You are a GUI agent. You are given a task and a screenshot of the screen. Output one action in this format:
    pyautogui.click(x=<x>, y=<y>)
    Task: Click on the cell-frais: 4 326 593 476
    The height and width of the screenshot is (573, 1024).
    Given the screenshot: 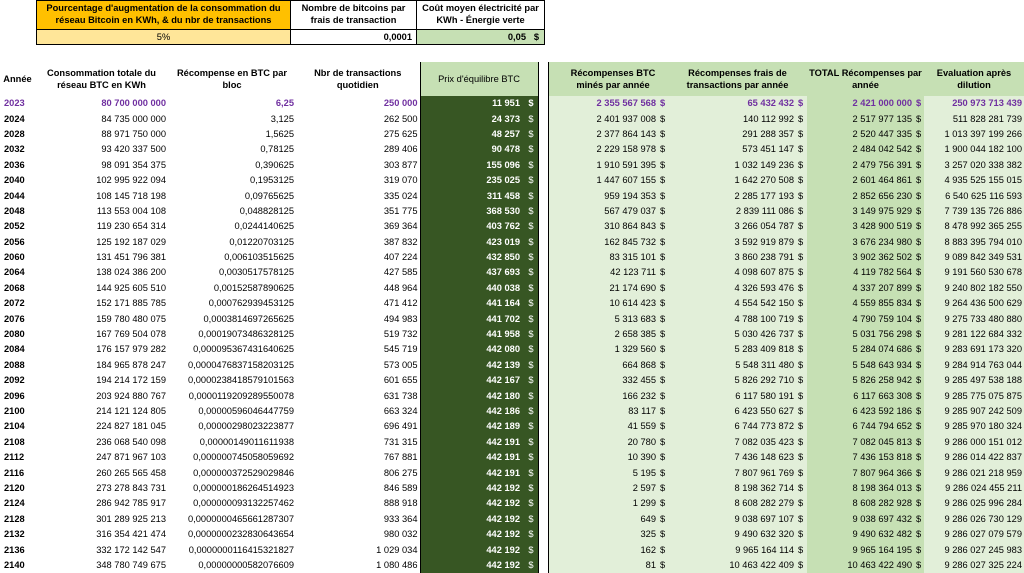 What is the action you would take?
    pyautogui.click(x=732, y=288)
    